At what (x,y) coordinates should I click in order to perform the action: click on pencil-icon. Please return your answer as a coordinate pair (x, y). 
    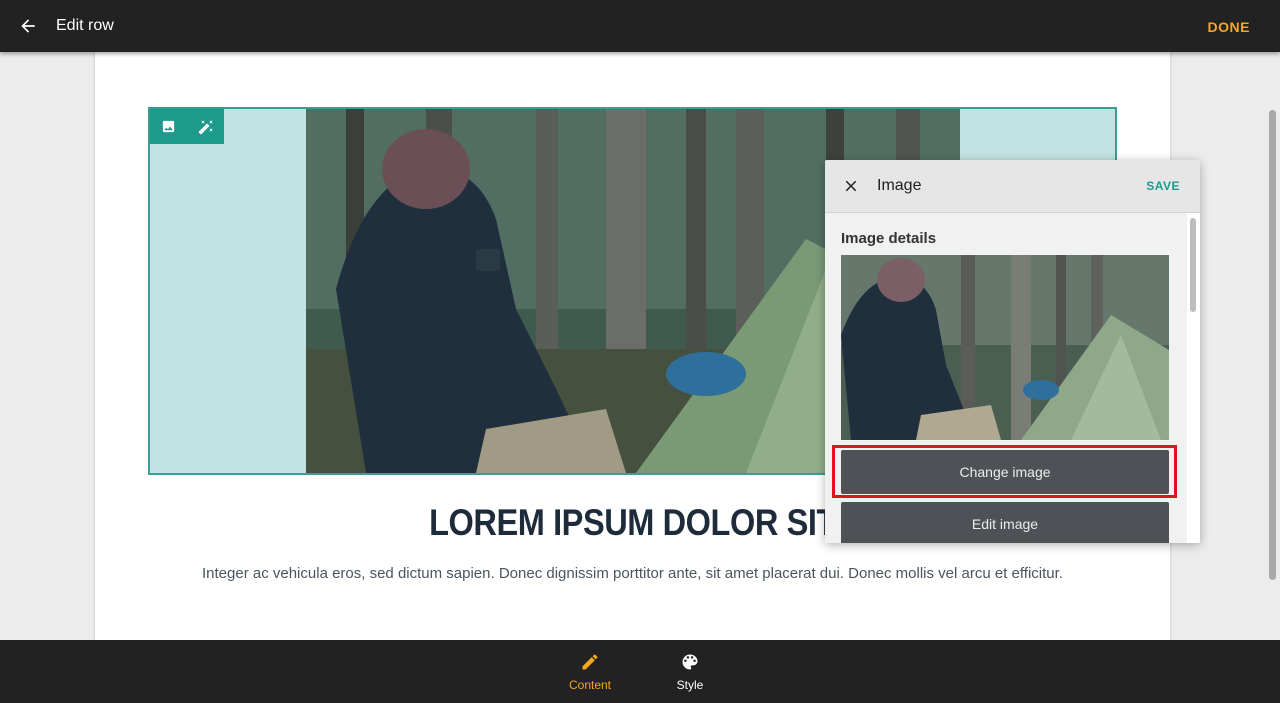
    Looking at the image, I should click on (590, 661).